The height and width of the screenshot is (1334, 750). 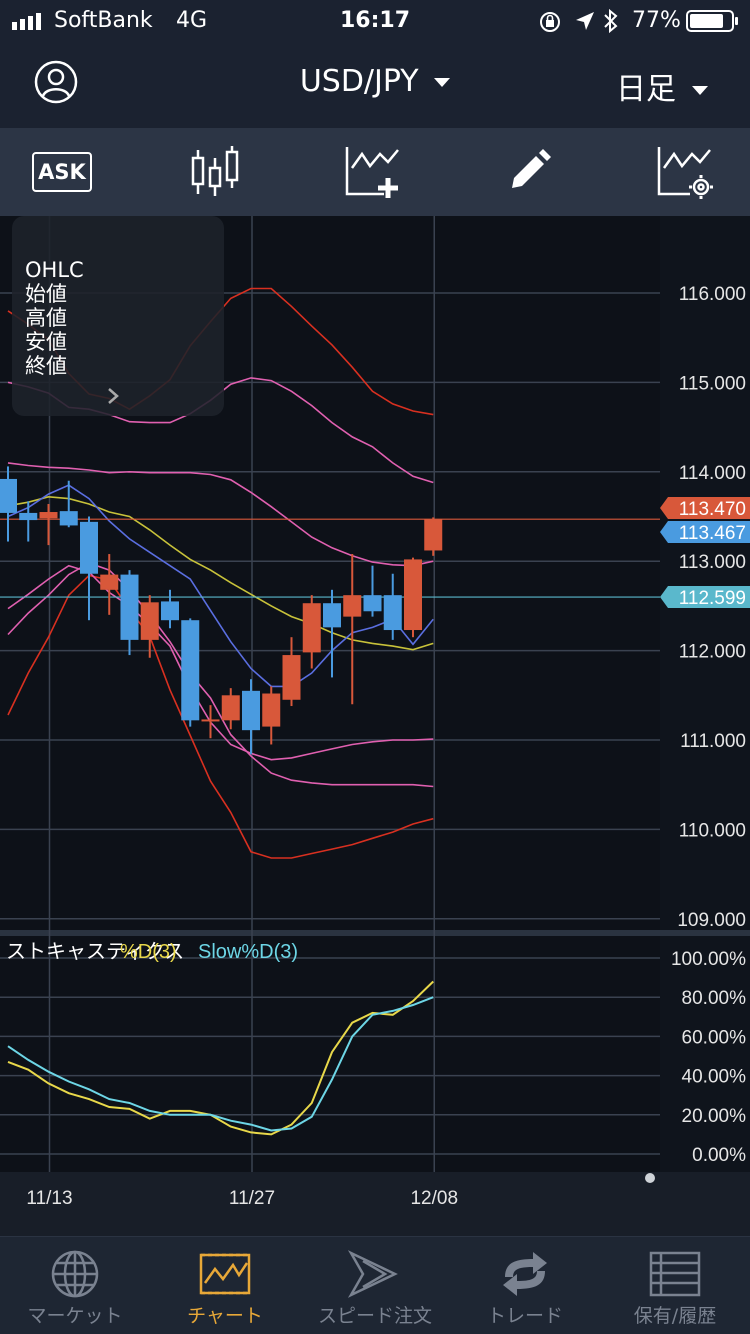 I want to click on tab-market: マーケット, so click(x=75, y=1285).